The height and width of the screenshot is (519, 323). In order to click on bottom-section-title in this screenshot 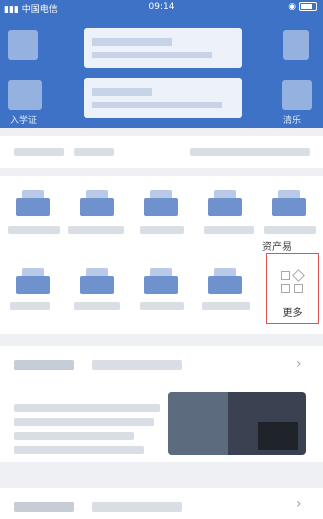, I will do `click(44, 507)`.